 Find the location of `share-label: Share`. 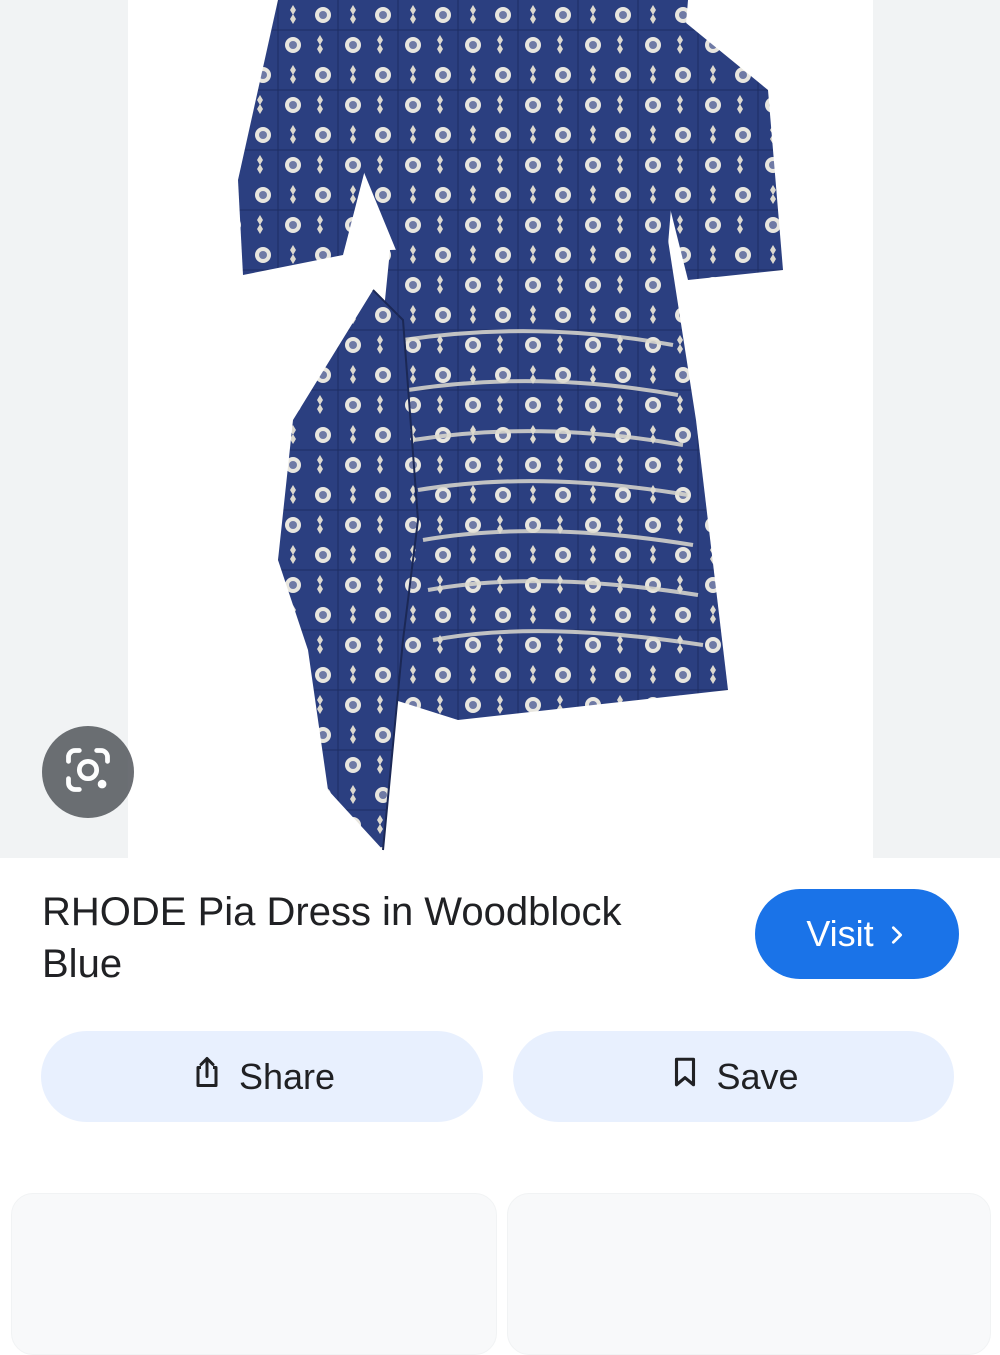

share-label: Share is located at coordinates (287, 1076).